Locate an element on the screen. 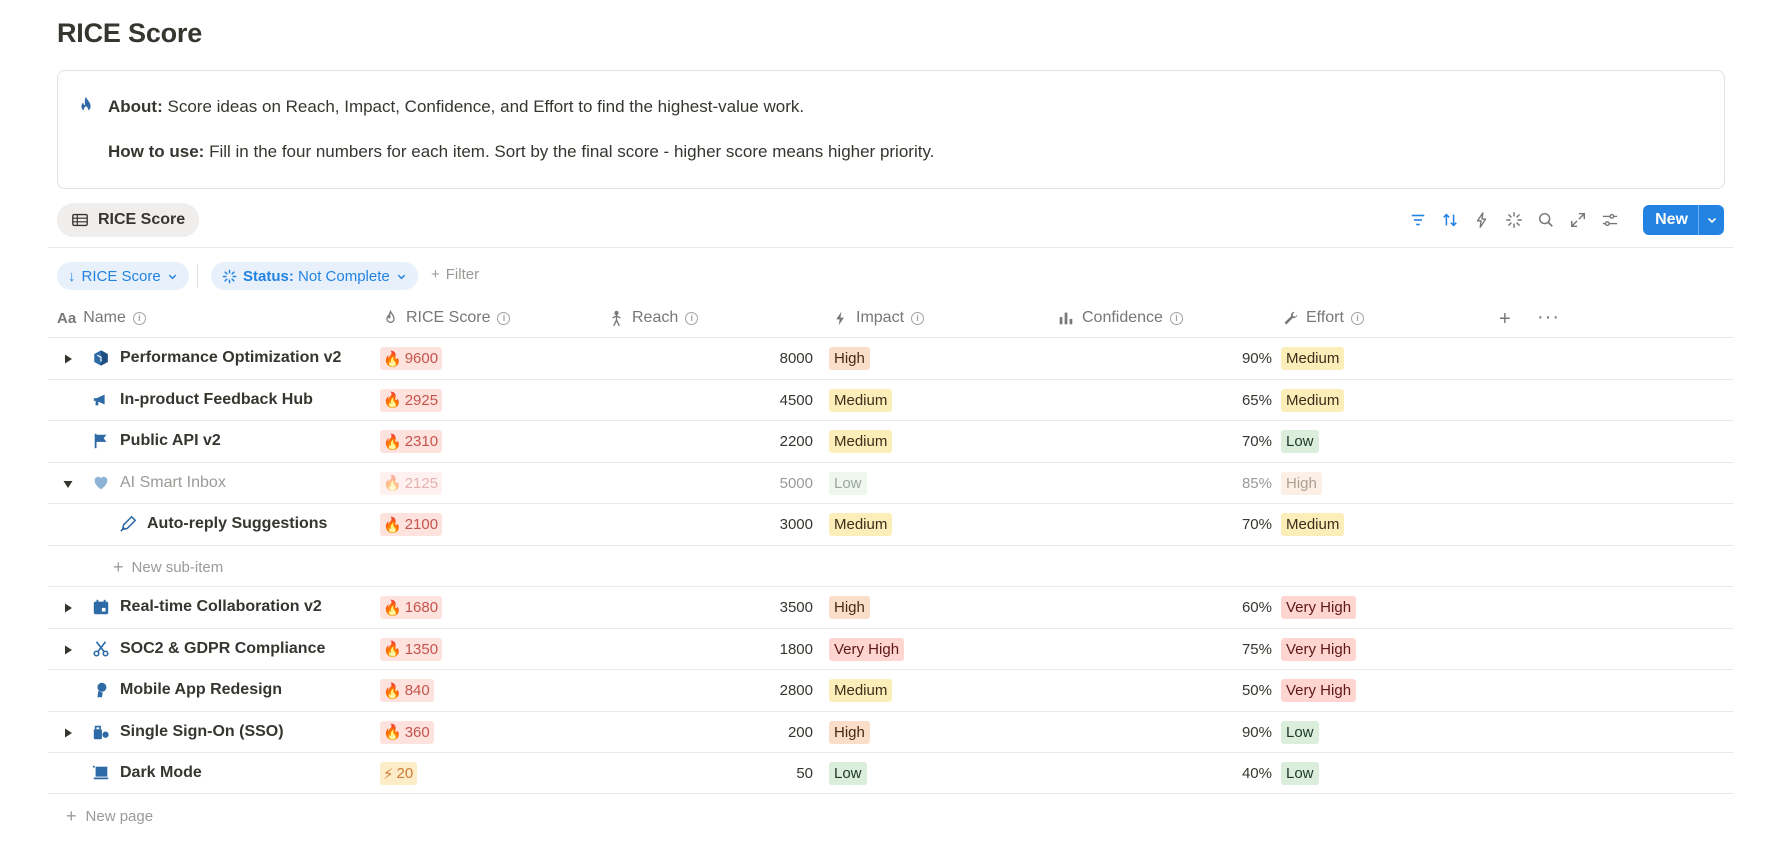 The height and width of the screenshot is (855, 1766). row-reach: 5000 is located at coordinates (750, 483).